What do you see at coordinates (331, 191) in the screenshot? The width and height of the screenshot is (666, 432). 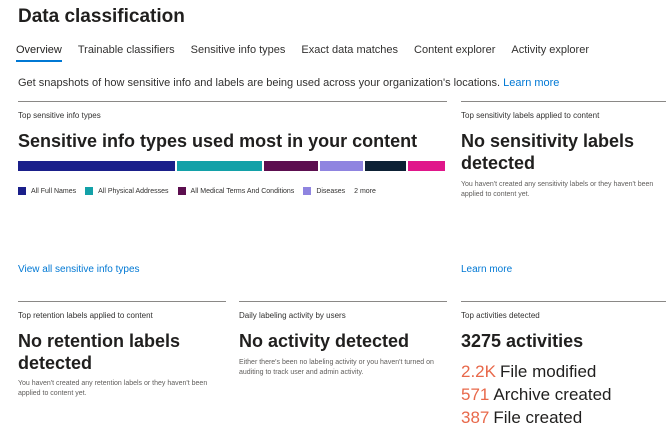 I see `legend-label: Diseases` at bounding box center [331, 191].